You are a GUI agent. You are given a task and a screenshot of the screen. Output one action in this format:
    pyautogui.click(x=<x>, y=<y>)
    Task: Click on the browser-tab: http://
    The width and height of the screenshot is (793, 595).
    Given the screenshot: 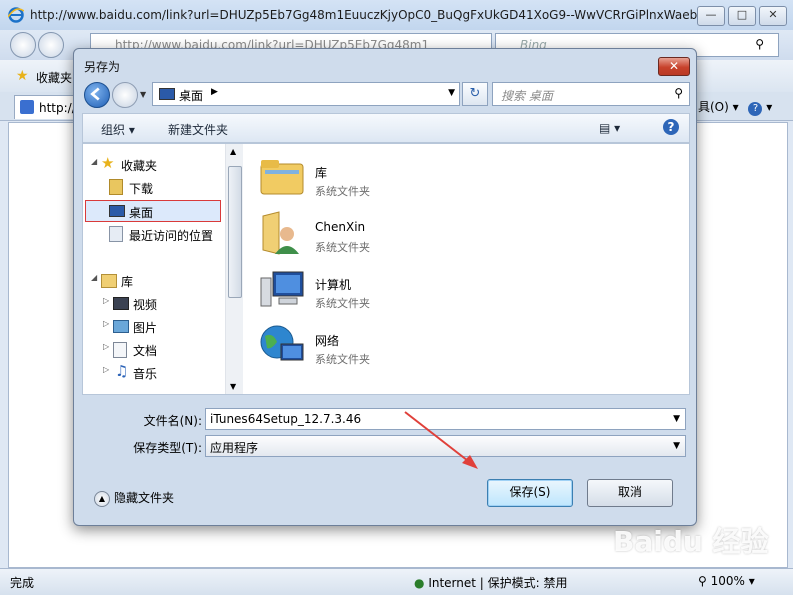 What is the action you would take?
    pyautogui.click(x=46, y=107)
    